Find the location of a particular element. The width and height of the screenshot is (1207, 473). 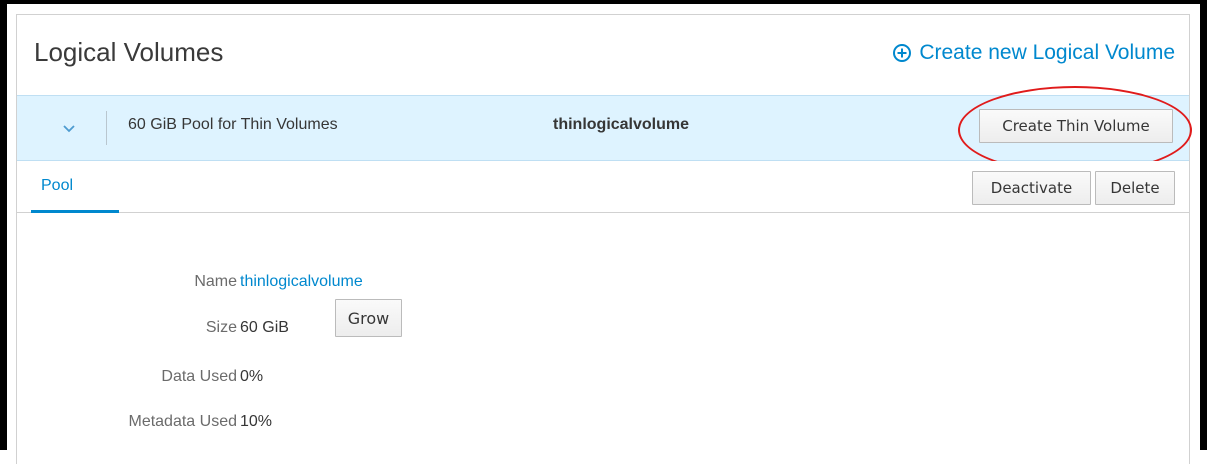

tab-pool: Pool is located at coordinates (75, 187).